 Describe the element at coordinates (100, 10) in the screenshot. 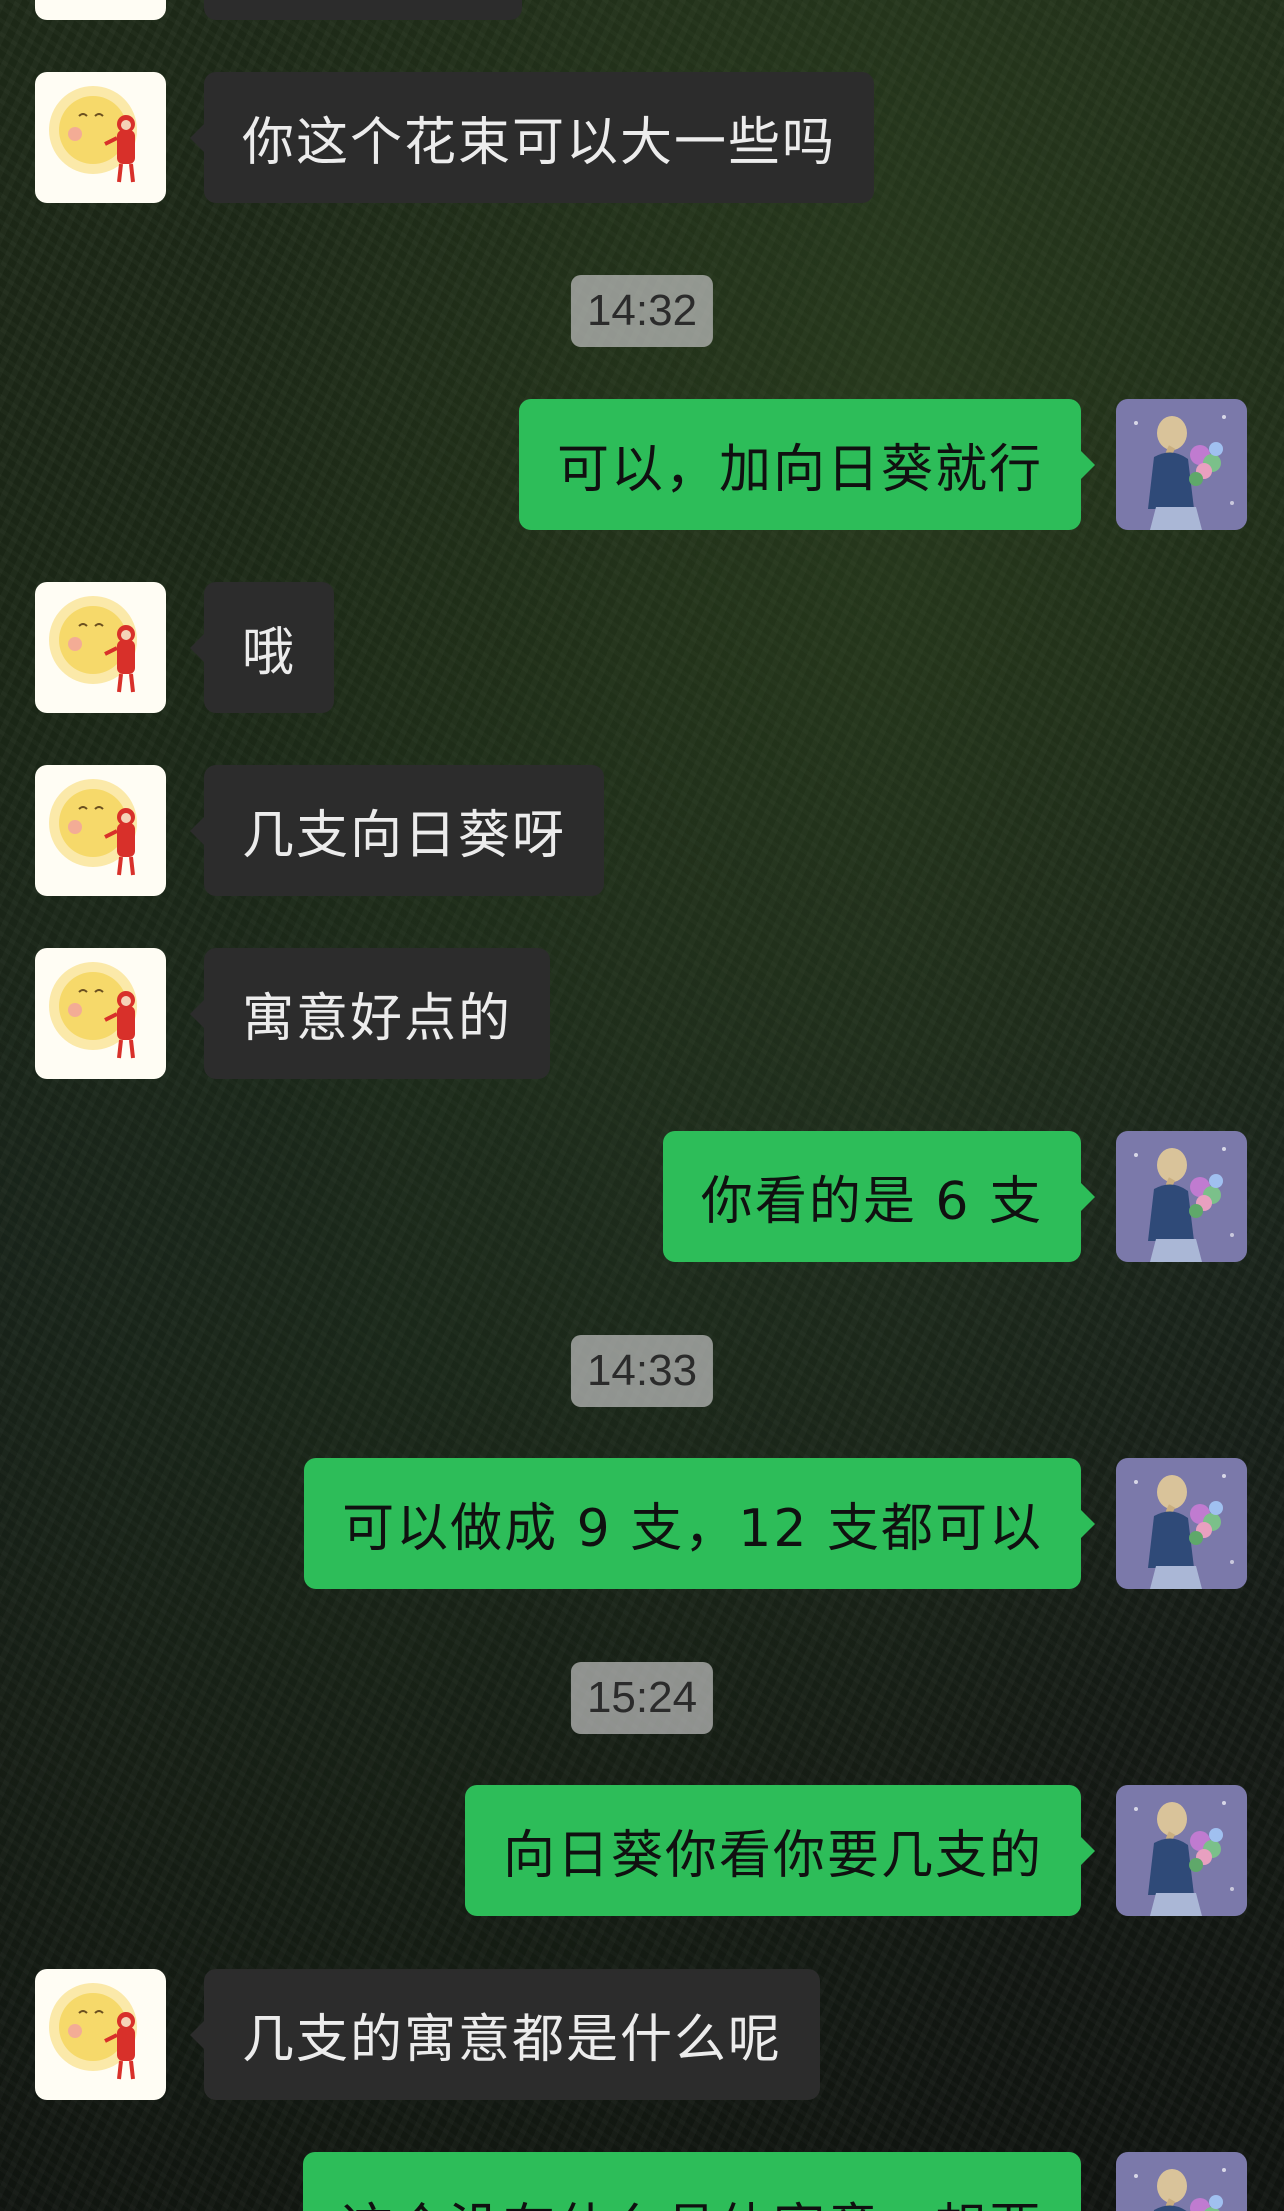

I see `cut-off-avatar` at that location.